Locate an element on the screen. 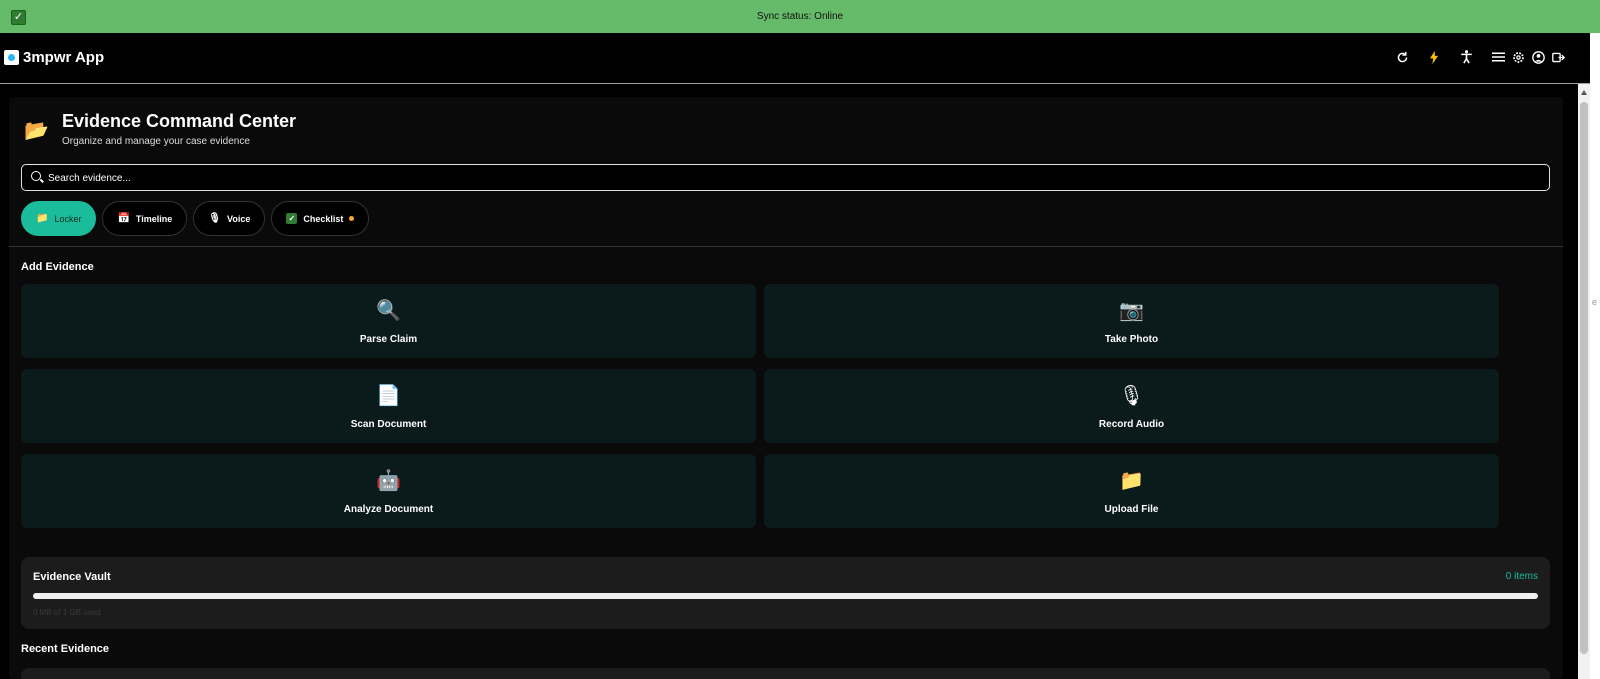 The image size is (1600, 679). bolt-icon is located at coordinates (1434, 57).